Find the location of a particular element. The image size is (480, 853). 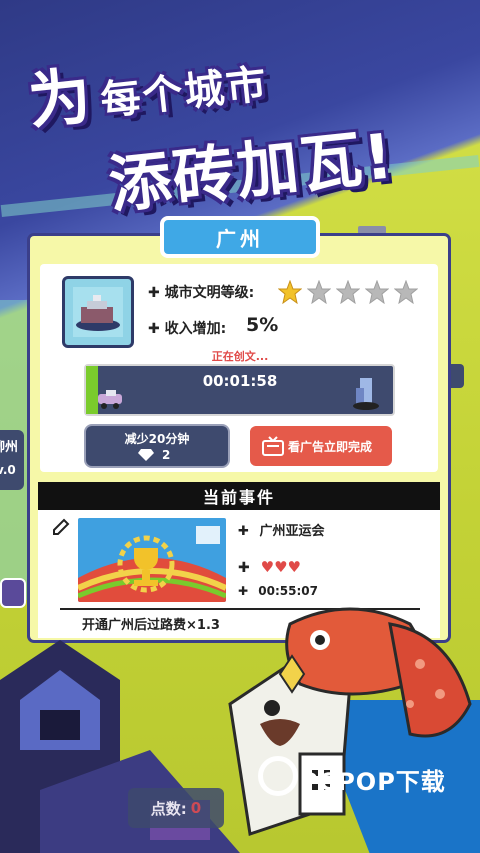

income-row: ✚ 收入增加: is located at coordinates (187, 328).